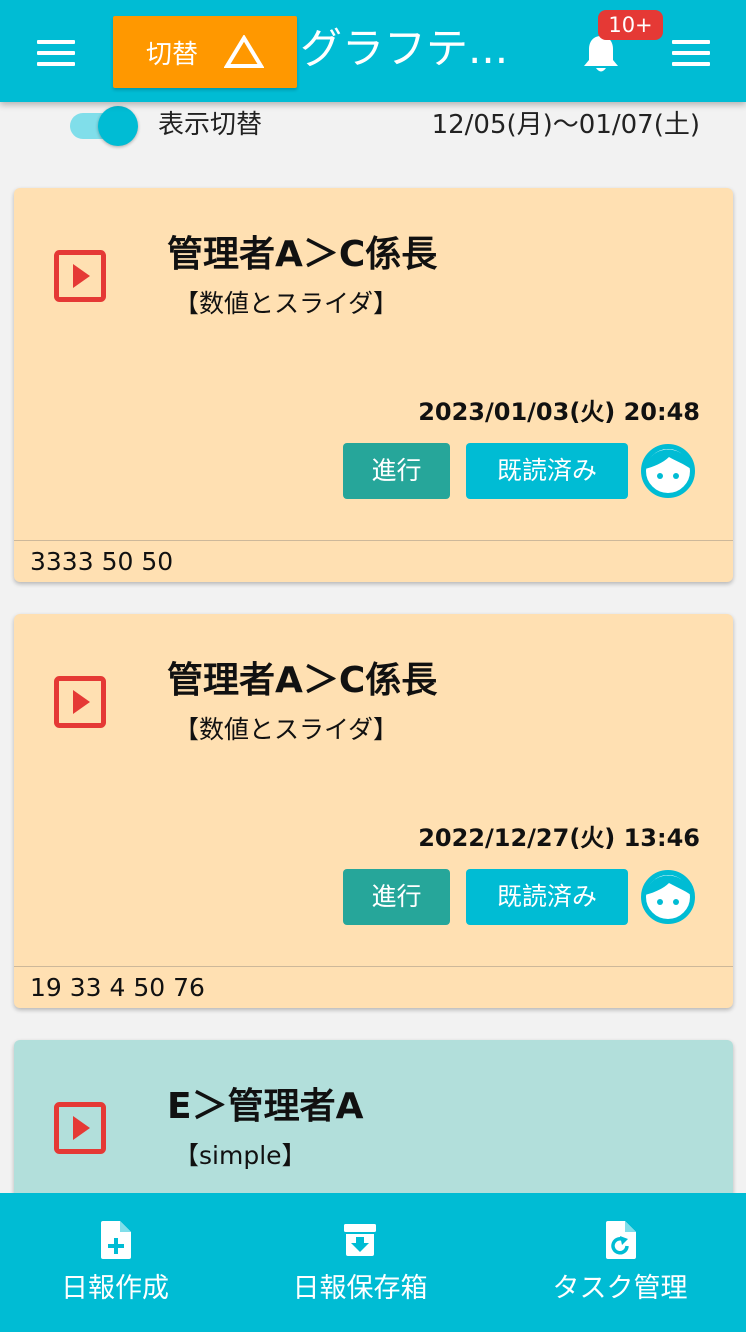  Describe the element at coordinates (56, 53) in the screenshot. I see `menu-icon` at that location.